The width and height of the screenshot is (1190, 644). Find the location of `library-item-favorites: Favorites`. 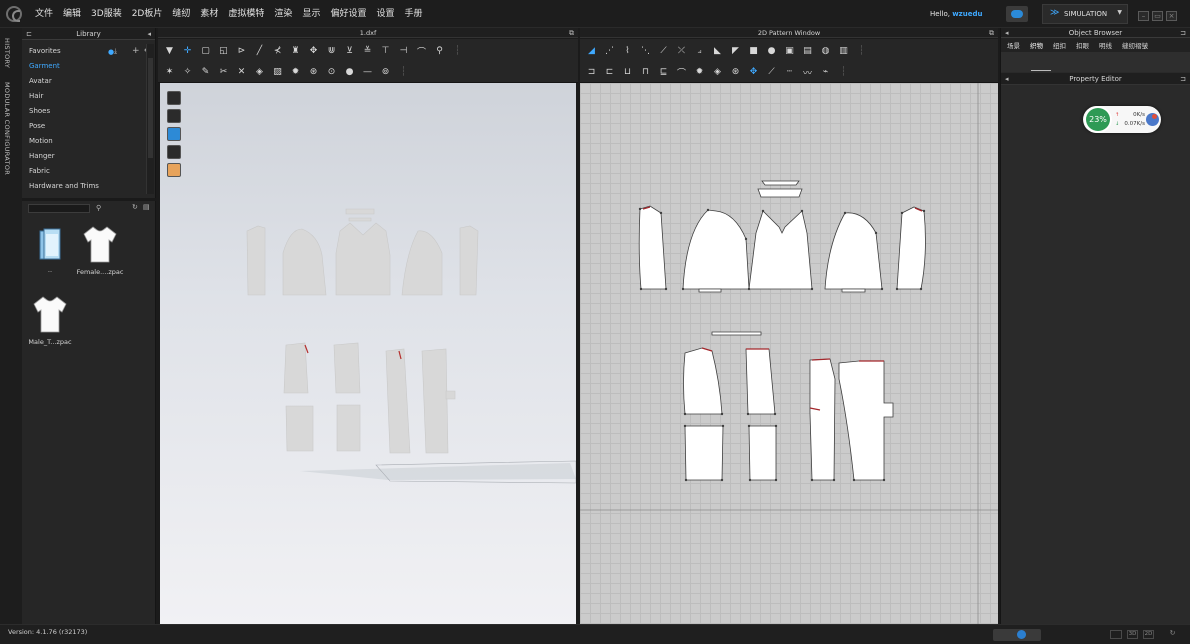

library-item-favorites: Favorites is located at coordinates (84, 51).